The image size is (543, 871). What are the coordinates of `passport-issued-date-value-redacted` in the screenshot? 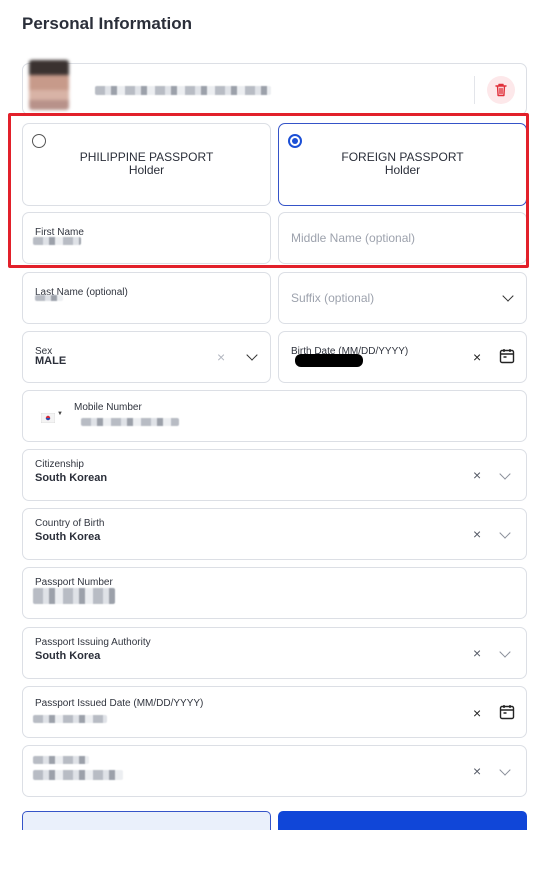 It's located at (70, 719).